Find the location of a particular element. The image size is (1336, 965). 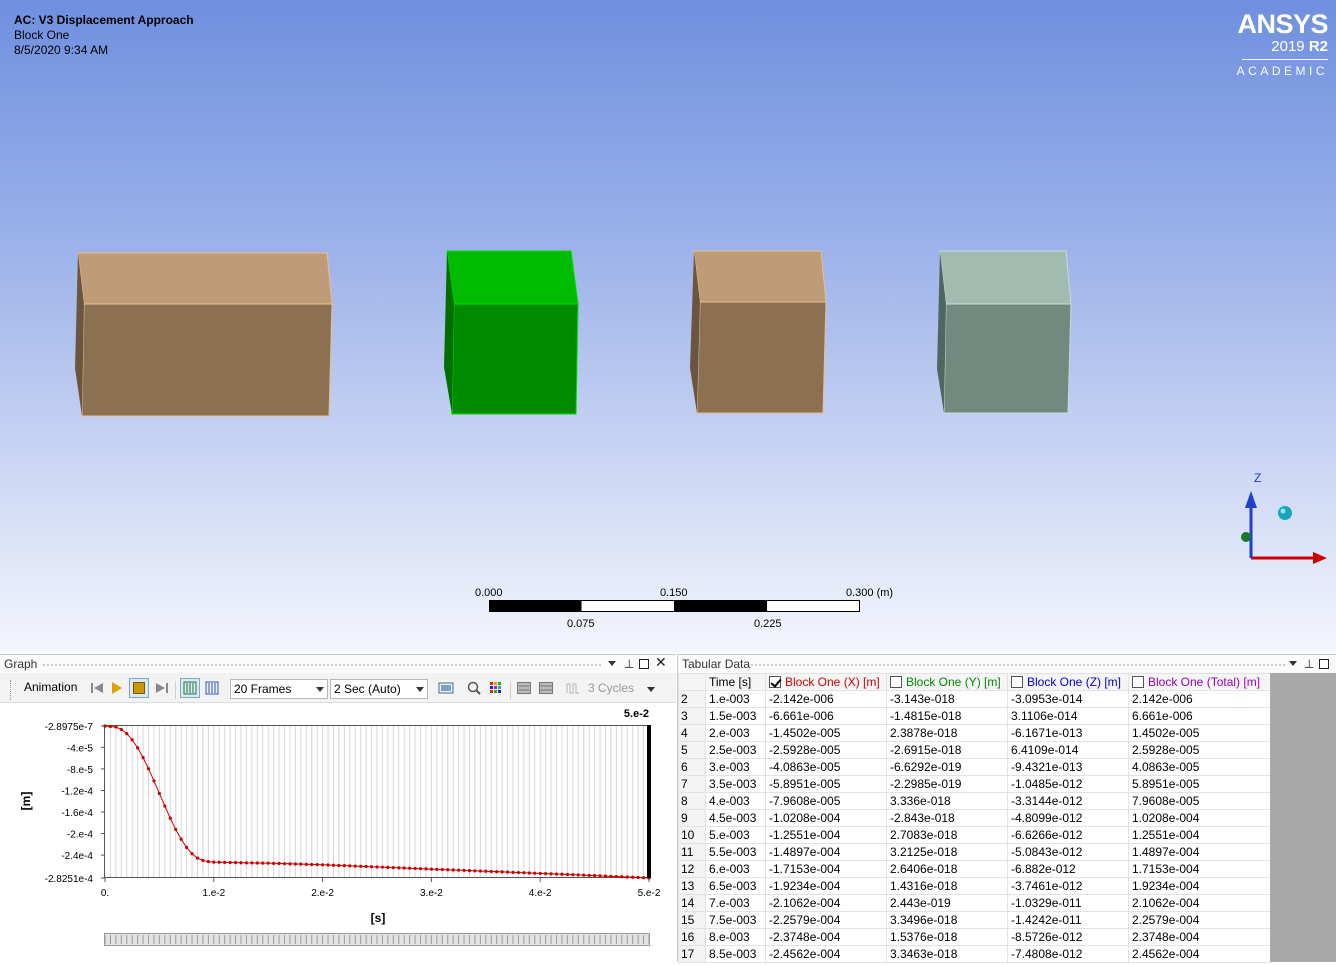

graph-titlebar: Graph ⊥ ✕ is located at coordinates (338, 664).